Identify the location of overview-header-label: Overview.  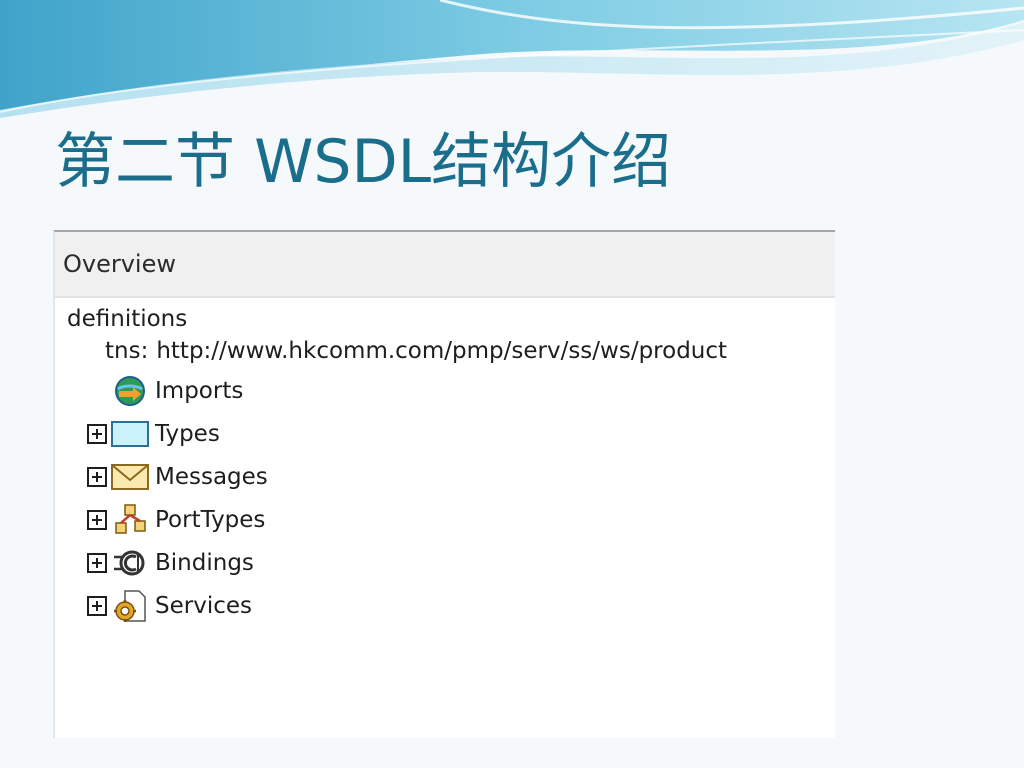
(119, 264).